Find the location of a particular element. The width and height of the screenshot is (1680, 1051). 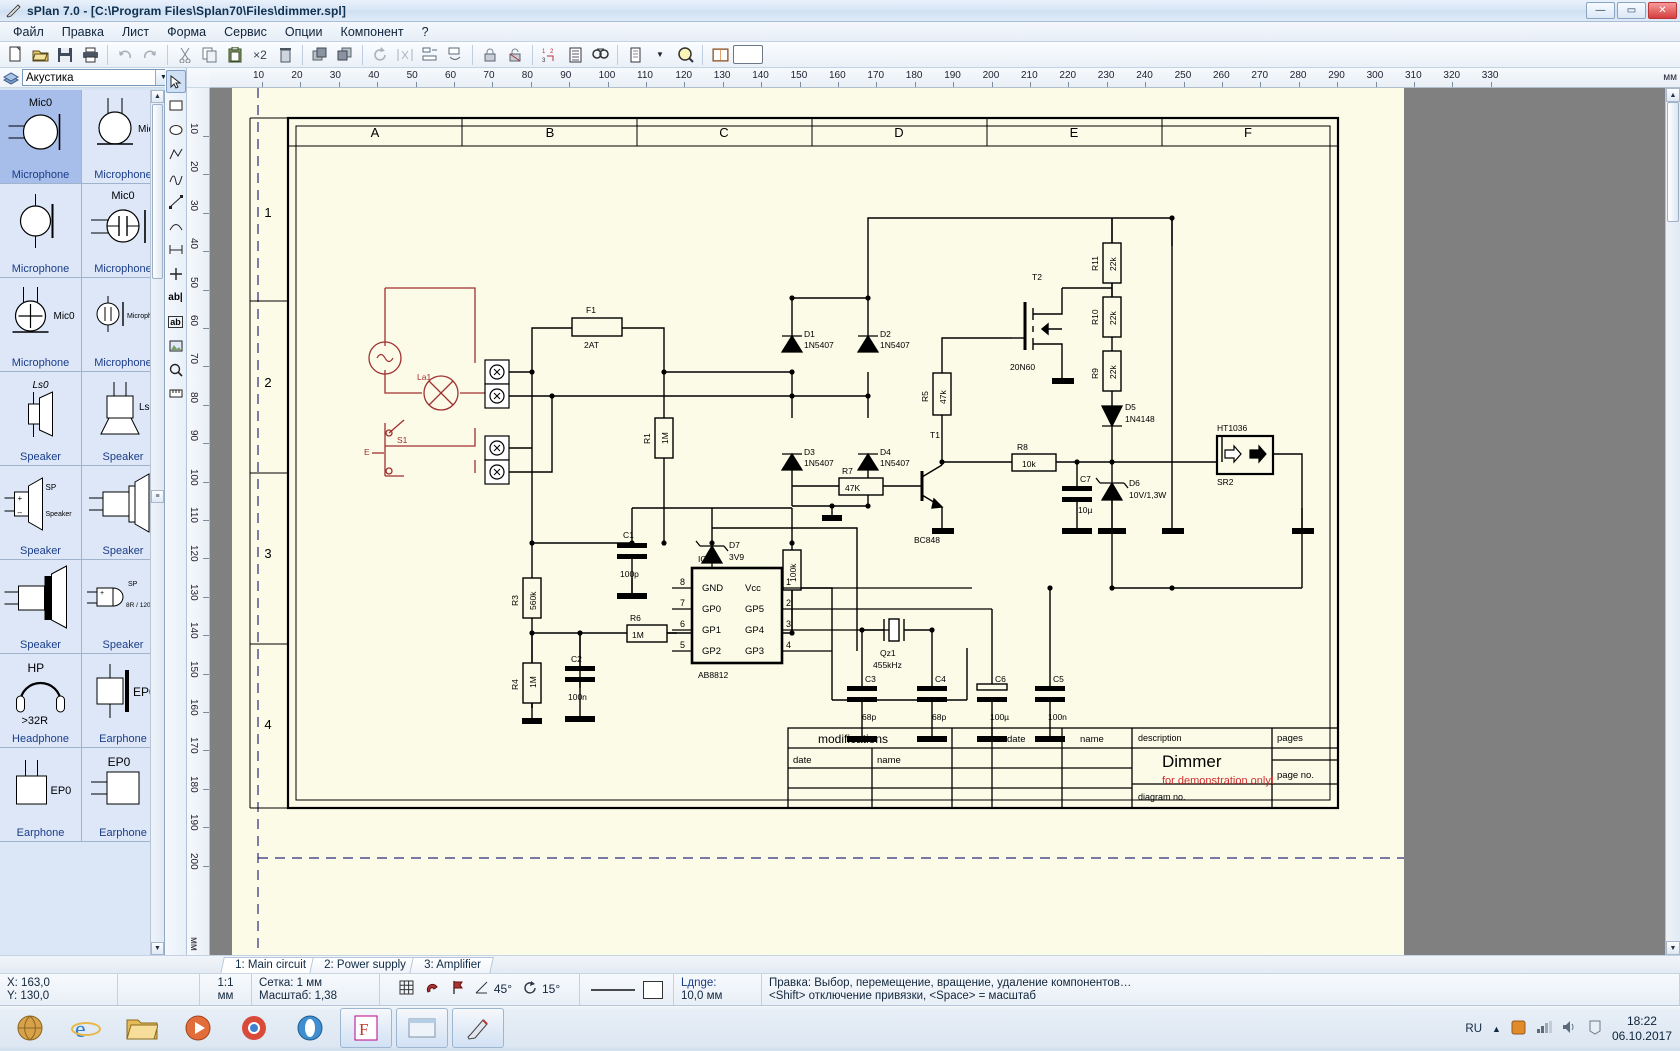

tool-ellipse is located at coordinates (176, 129).